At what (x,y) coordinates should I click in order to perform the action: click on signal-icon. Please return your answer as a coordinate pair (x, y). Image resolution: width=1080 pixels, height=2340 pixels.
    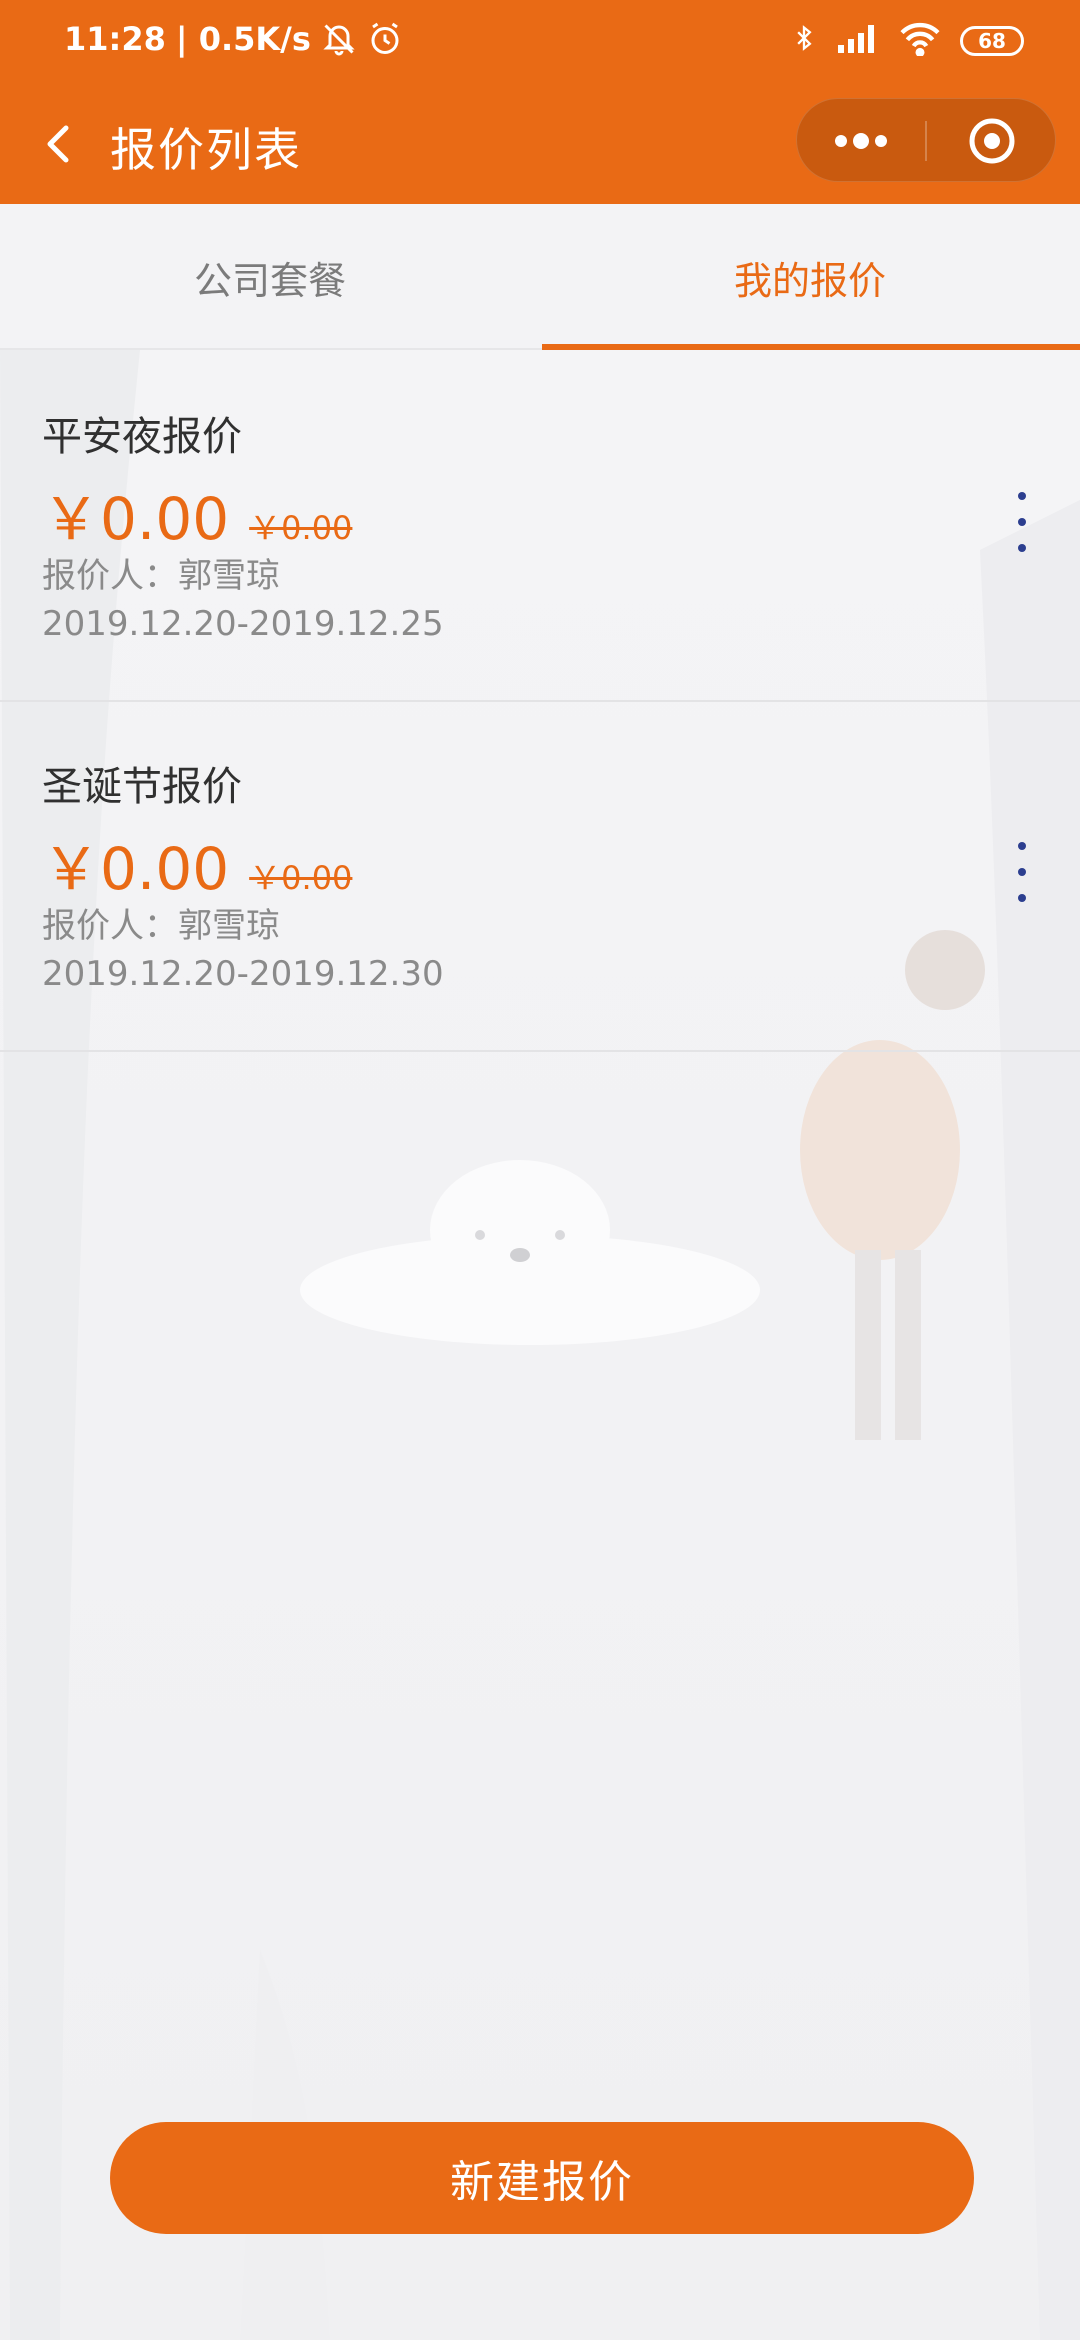
    Looking at the image, I should click on (858, 41).